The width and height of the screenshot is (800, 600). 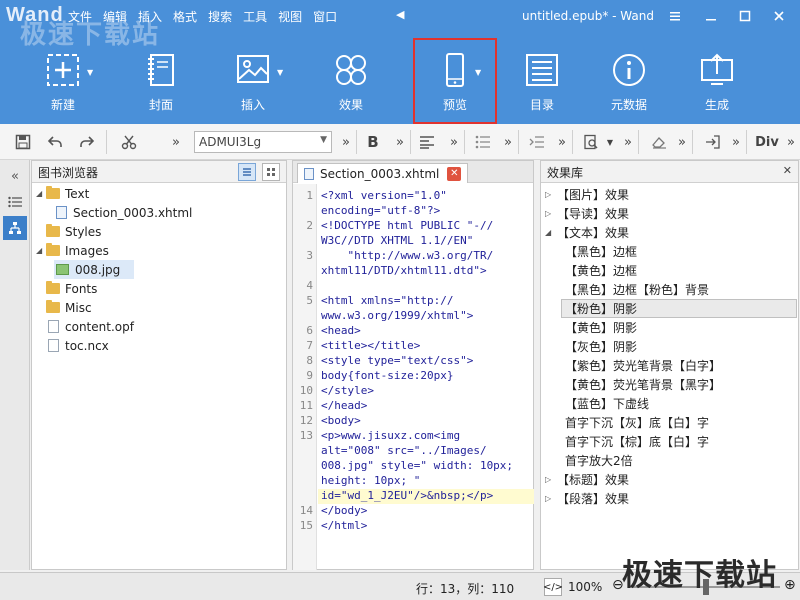 I want to click on effect-item: 【黄色】荧光笔背景【黑字】, so click(x=643, y=384).